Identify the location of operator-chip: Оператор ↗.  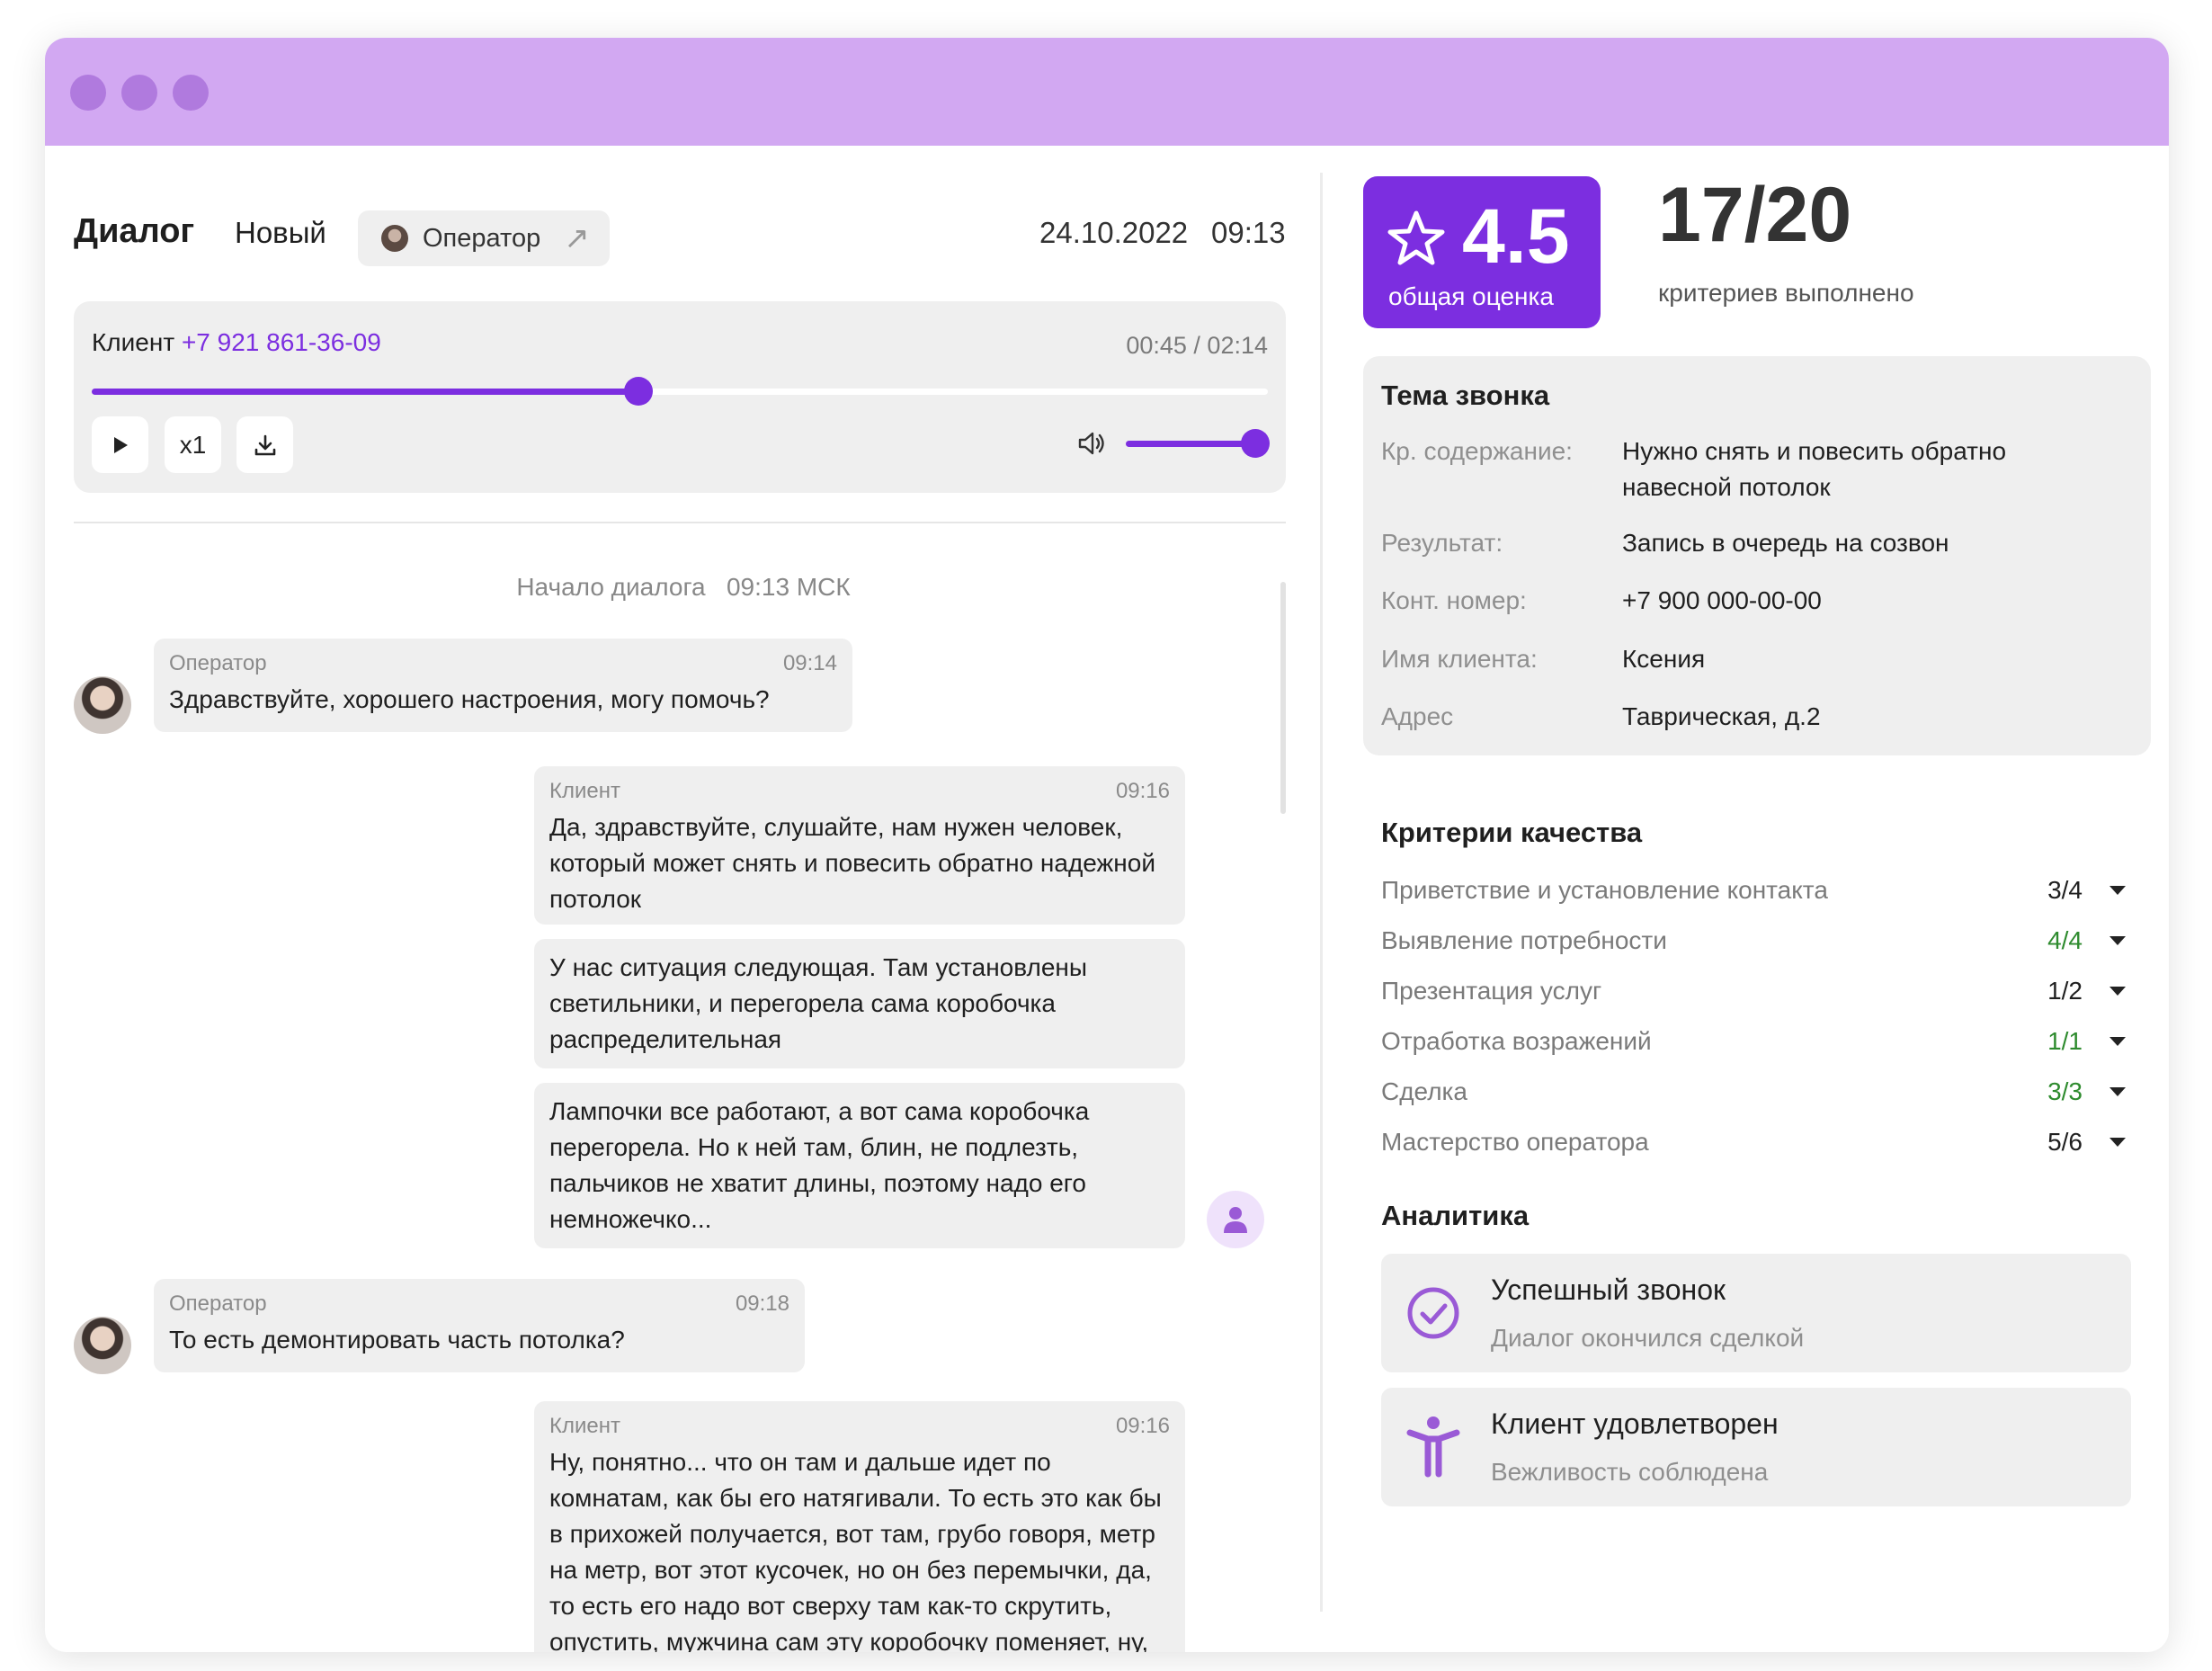
(484, 238).